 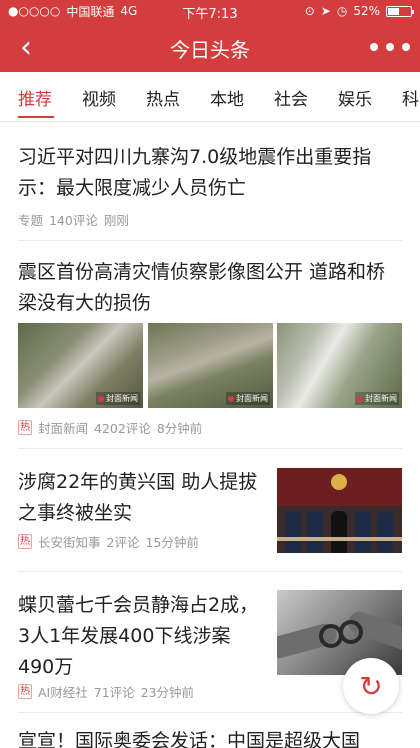 I want to click on article-comments: 2评论, so click(x=123, y=542).